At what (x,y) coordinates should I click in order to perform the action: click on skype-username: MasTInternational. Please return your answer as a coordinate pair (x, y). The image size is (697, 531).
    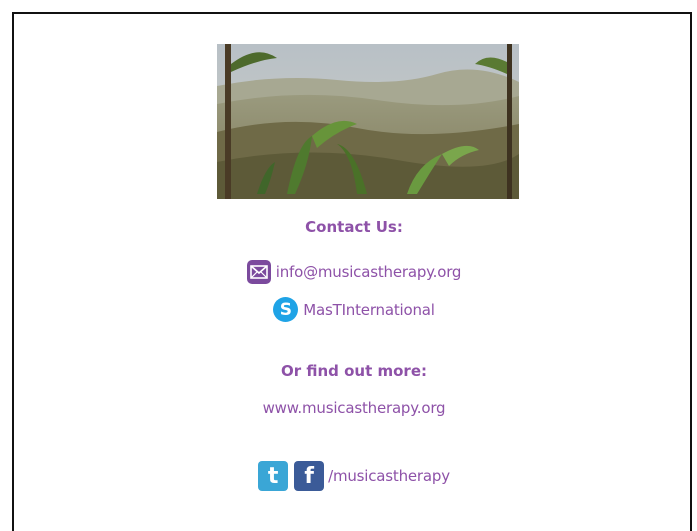
    Looking at the image, I should click on (369, 310).